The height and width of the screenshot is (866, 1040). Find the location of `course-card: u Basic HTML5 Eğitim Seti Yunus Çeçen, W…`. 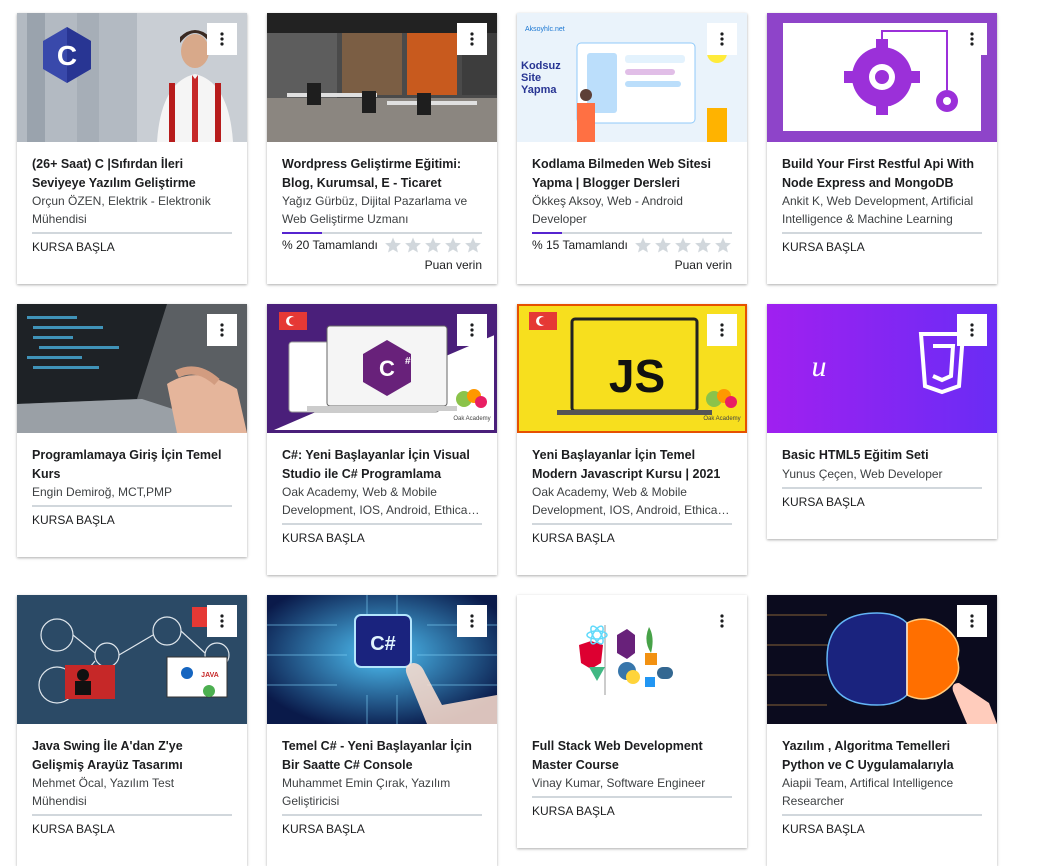

course-card: u Basic HTML5 Eğitim Seti Yunus Çeçen, W… is located at coordinates (882, 421).